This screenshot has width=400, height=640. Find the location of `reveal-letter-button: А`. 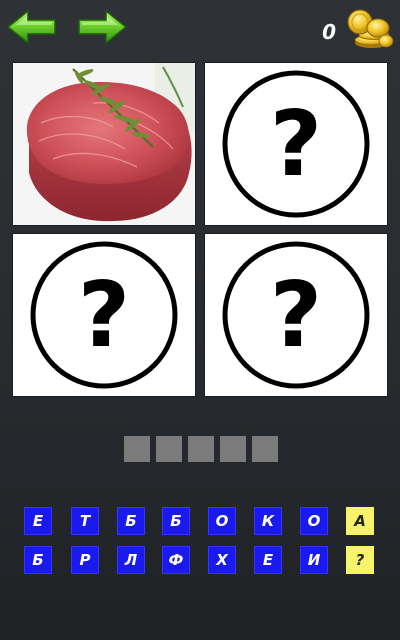

reveal-letter-button: А is located at coordinates (360, 521).